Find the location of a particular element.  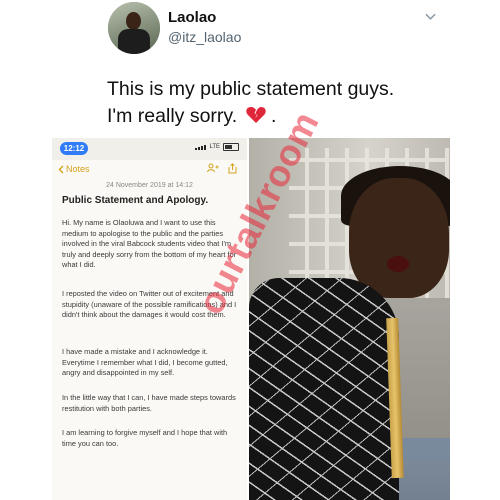

display-name: Laolao is located at coordinates (192, 17).